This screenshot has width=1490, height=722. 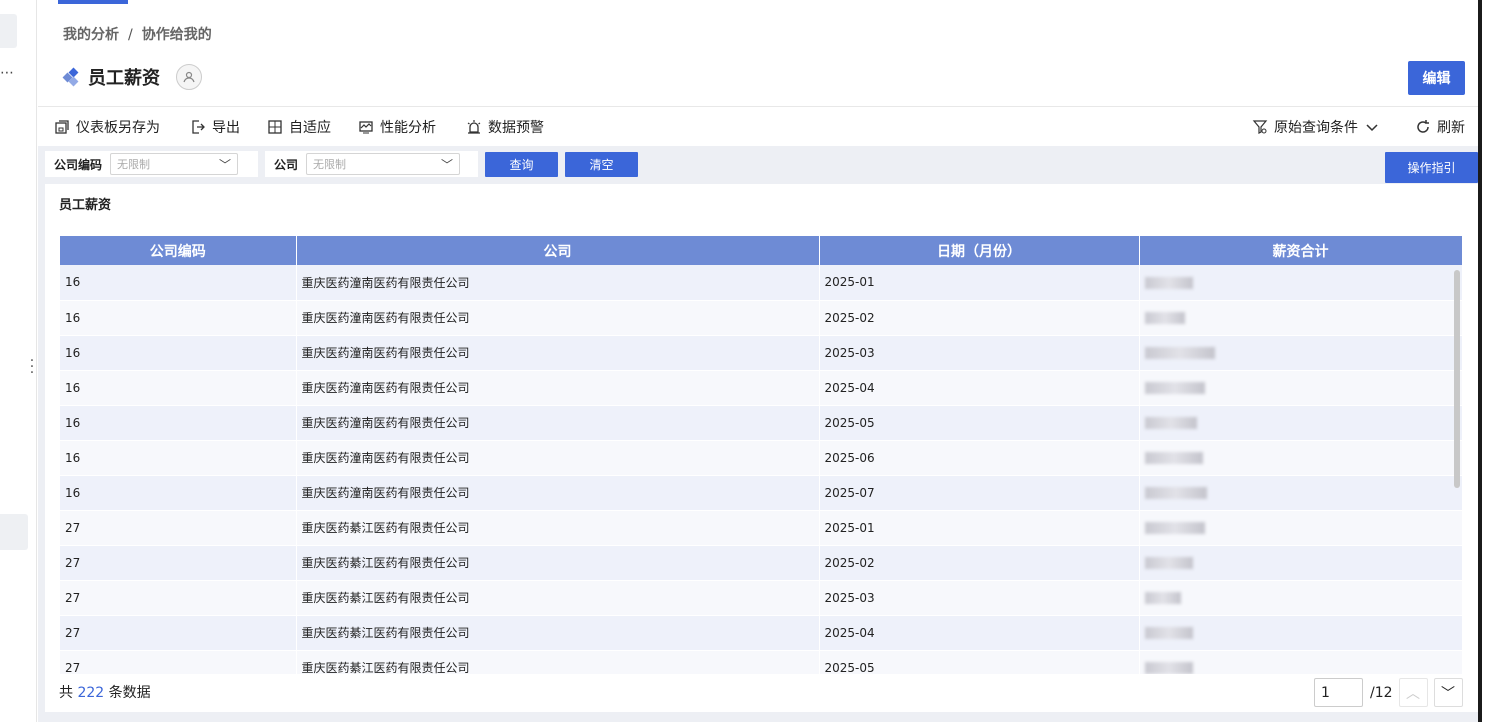 What do you see at coordinates (474, 127) in the screenshot?
I see `alert-icon` at bounding box center [474, 127].